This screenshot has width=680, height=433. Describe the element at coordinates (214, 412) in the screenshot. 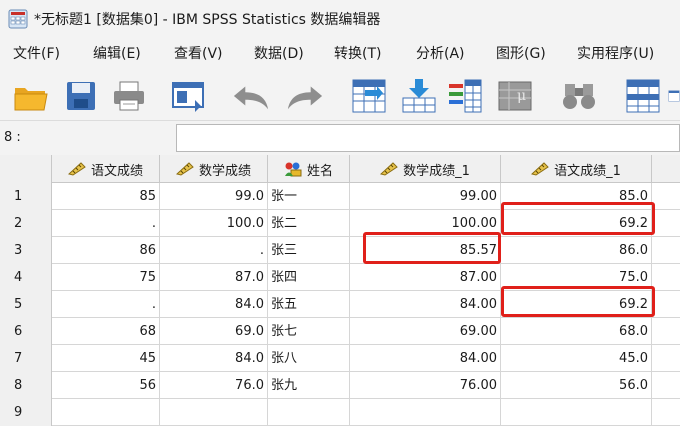

I see `cell-shuxue` at that location.